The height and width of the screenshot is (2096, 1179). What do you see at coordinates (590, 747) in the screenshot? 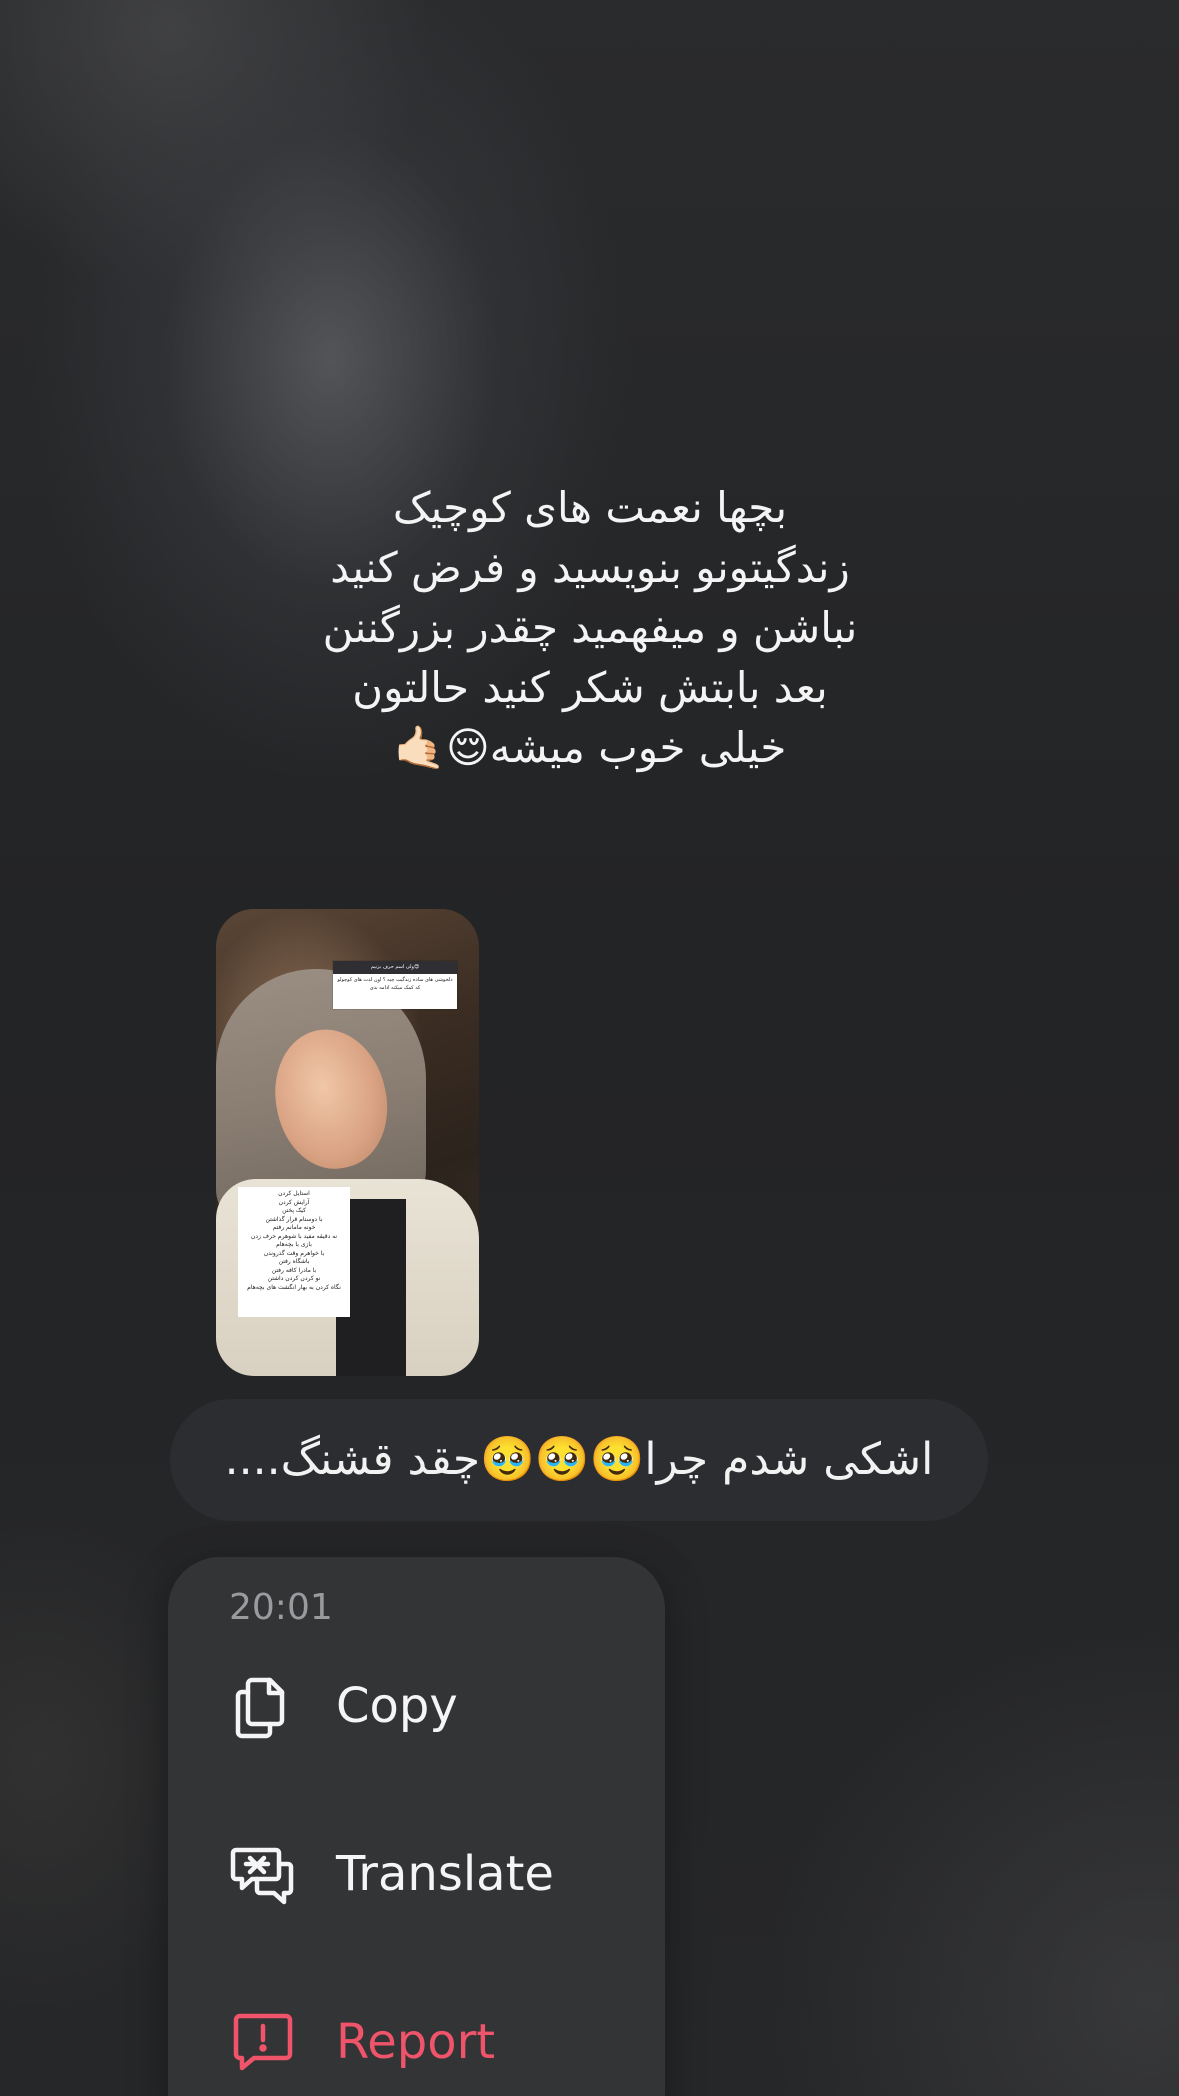
I see `story-caption-line: خیلی خوب میشه😌🤙🏻` at bounding box center [590, 747].